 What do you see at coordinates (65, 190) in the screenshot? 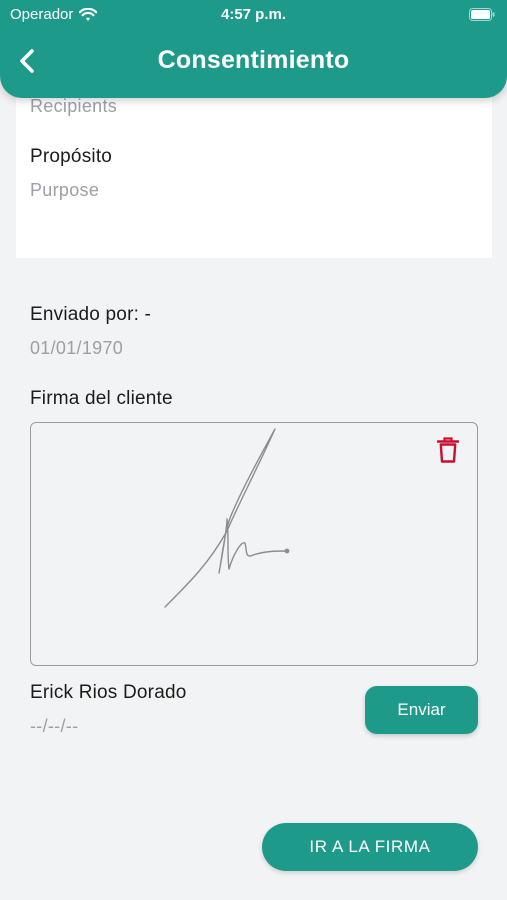
I see `purpose-value: Purpose` at bounding box center [65, 190].